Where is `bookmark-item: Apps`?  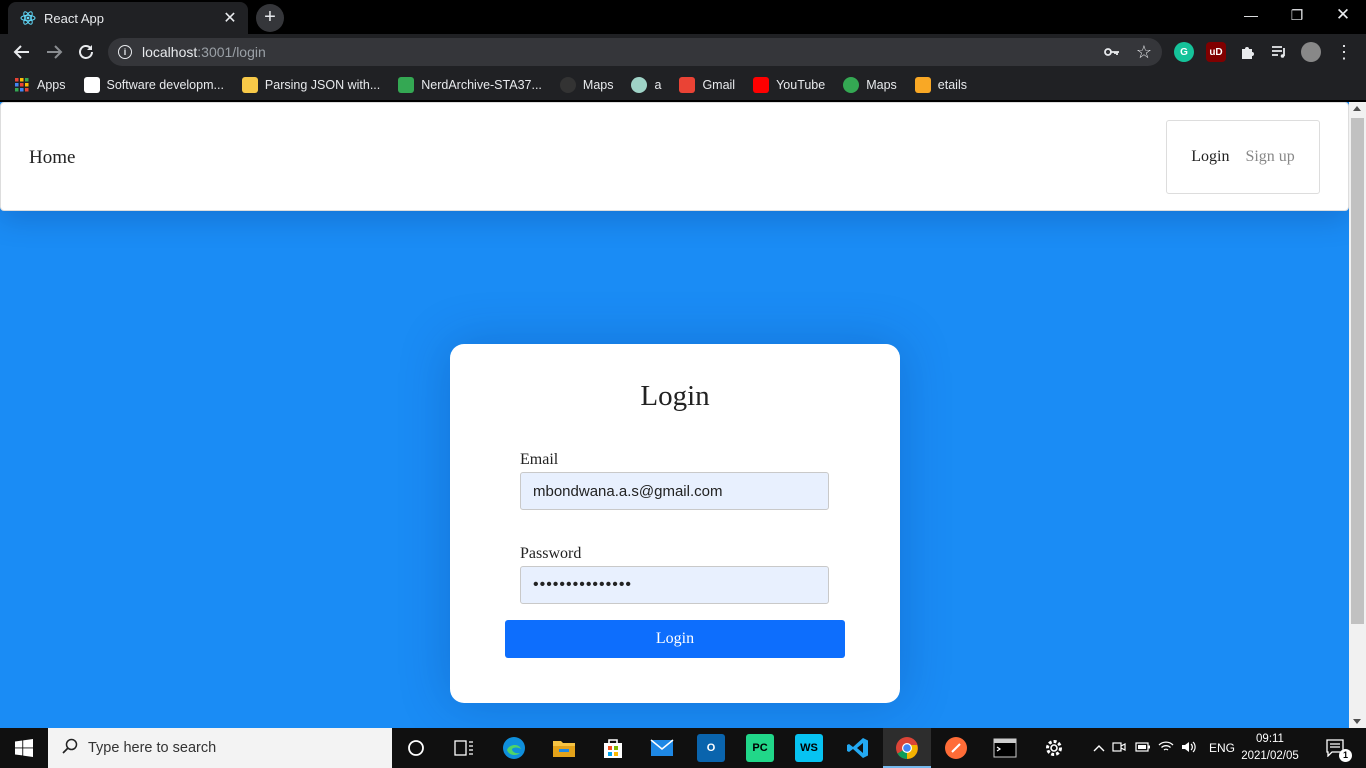
bookmark-item: Apps is located at coordinates (40, 85).